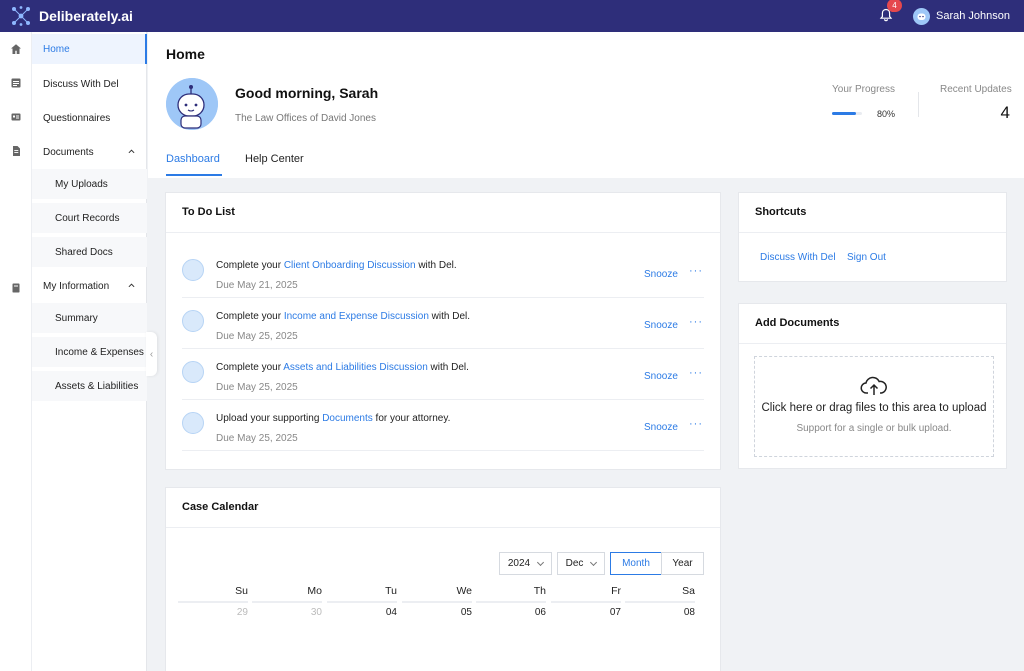 The height and width of the screenshot is (671, 1024). What do you see at coordinates (21, 16) in the screenshot?
I see `logo-icon` at bounding box center [21, 16].